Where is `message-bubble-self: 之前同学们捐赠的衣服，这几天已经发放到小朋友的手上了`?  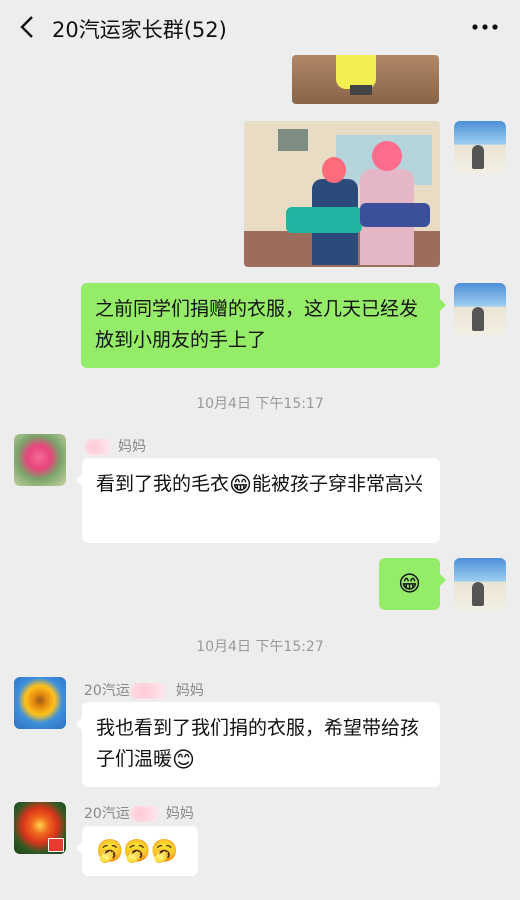 message-bubble-self: 之前同学们捐赠的衣服，这几天已经发放到小朋友的手上了 is located at coordinates (263, 325).